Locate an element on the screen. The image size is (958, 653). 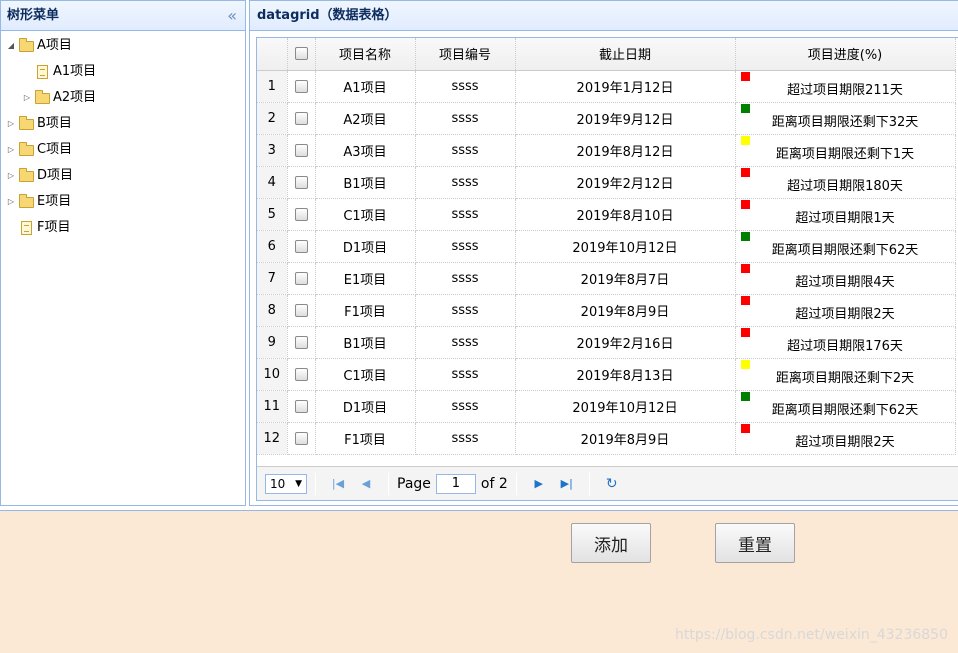
column-header-deadline: 截止日期 is located at coordinates (625, 54).